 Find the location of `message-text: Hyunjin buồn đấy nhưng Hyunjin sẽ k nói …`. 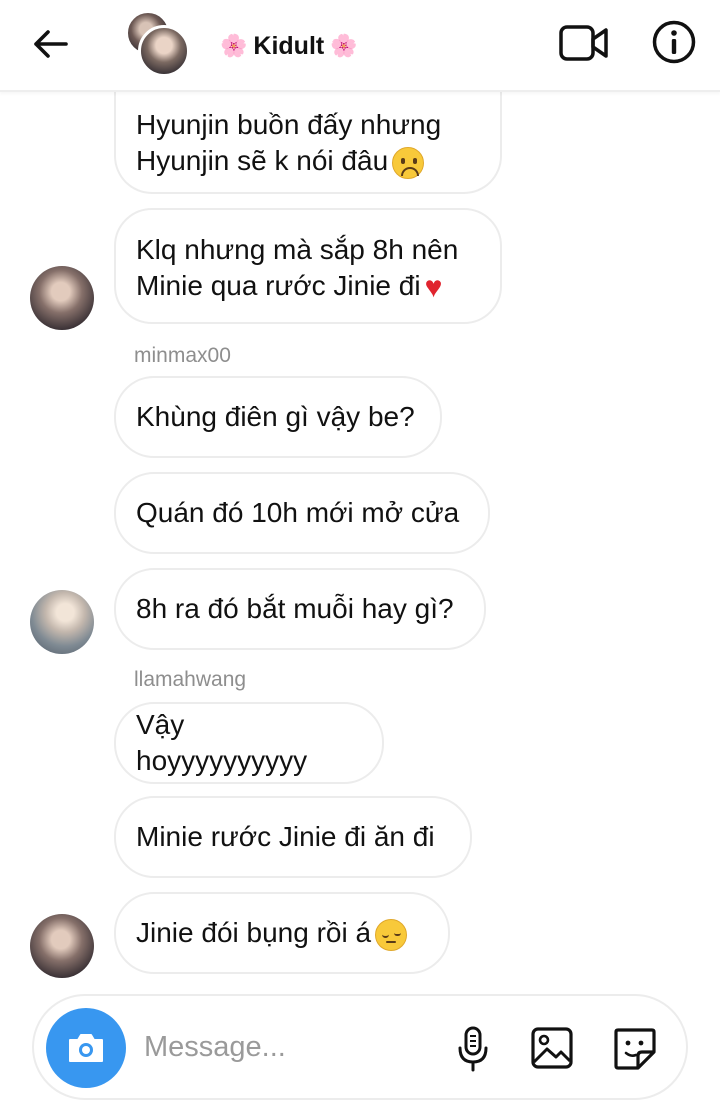

message-text: Hyunjin buồn đấy nhưng Hyunjin sẽ k nói … is located at coordinates (288, 143).